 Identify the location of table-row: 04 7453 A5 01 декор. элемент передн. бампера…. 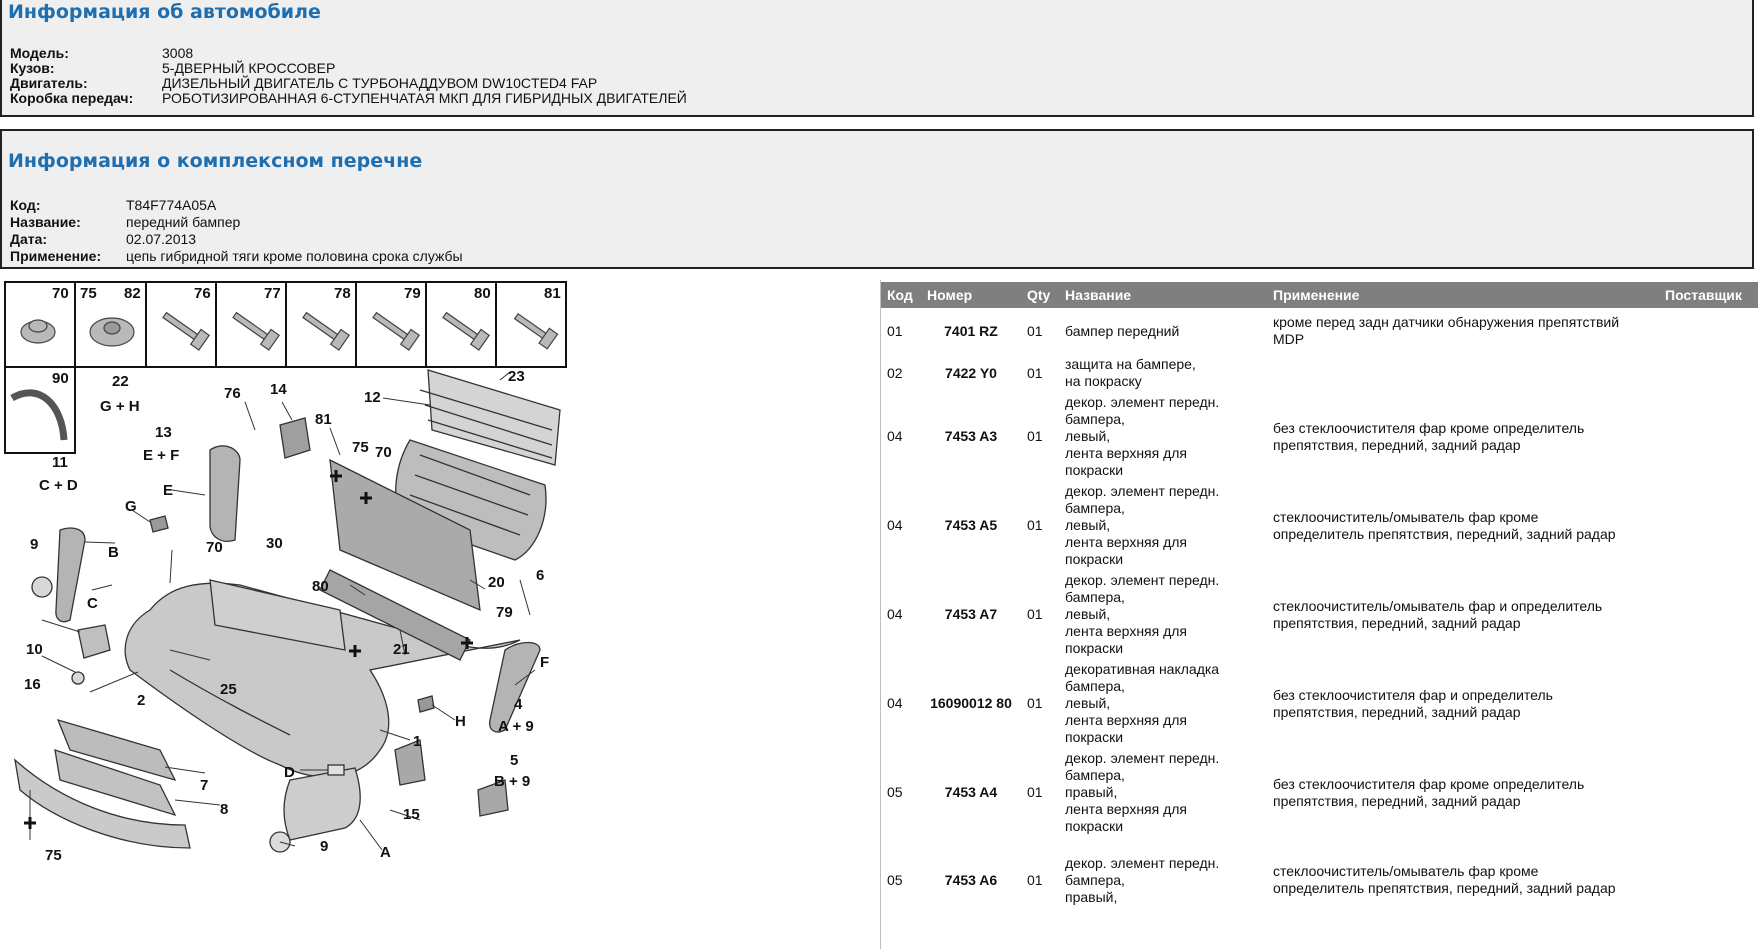
(1319, 525).